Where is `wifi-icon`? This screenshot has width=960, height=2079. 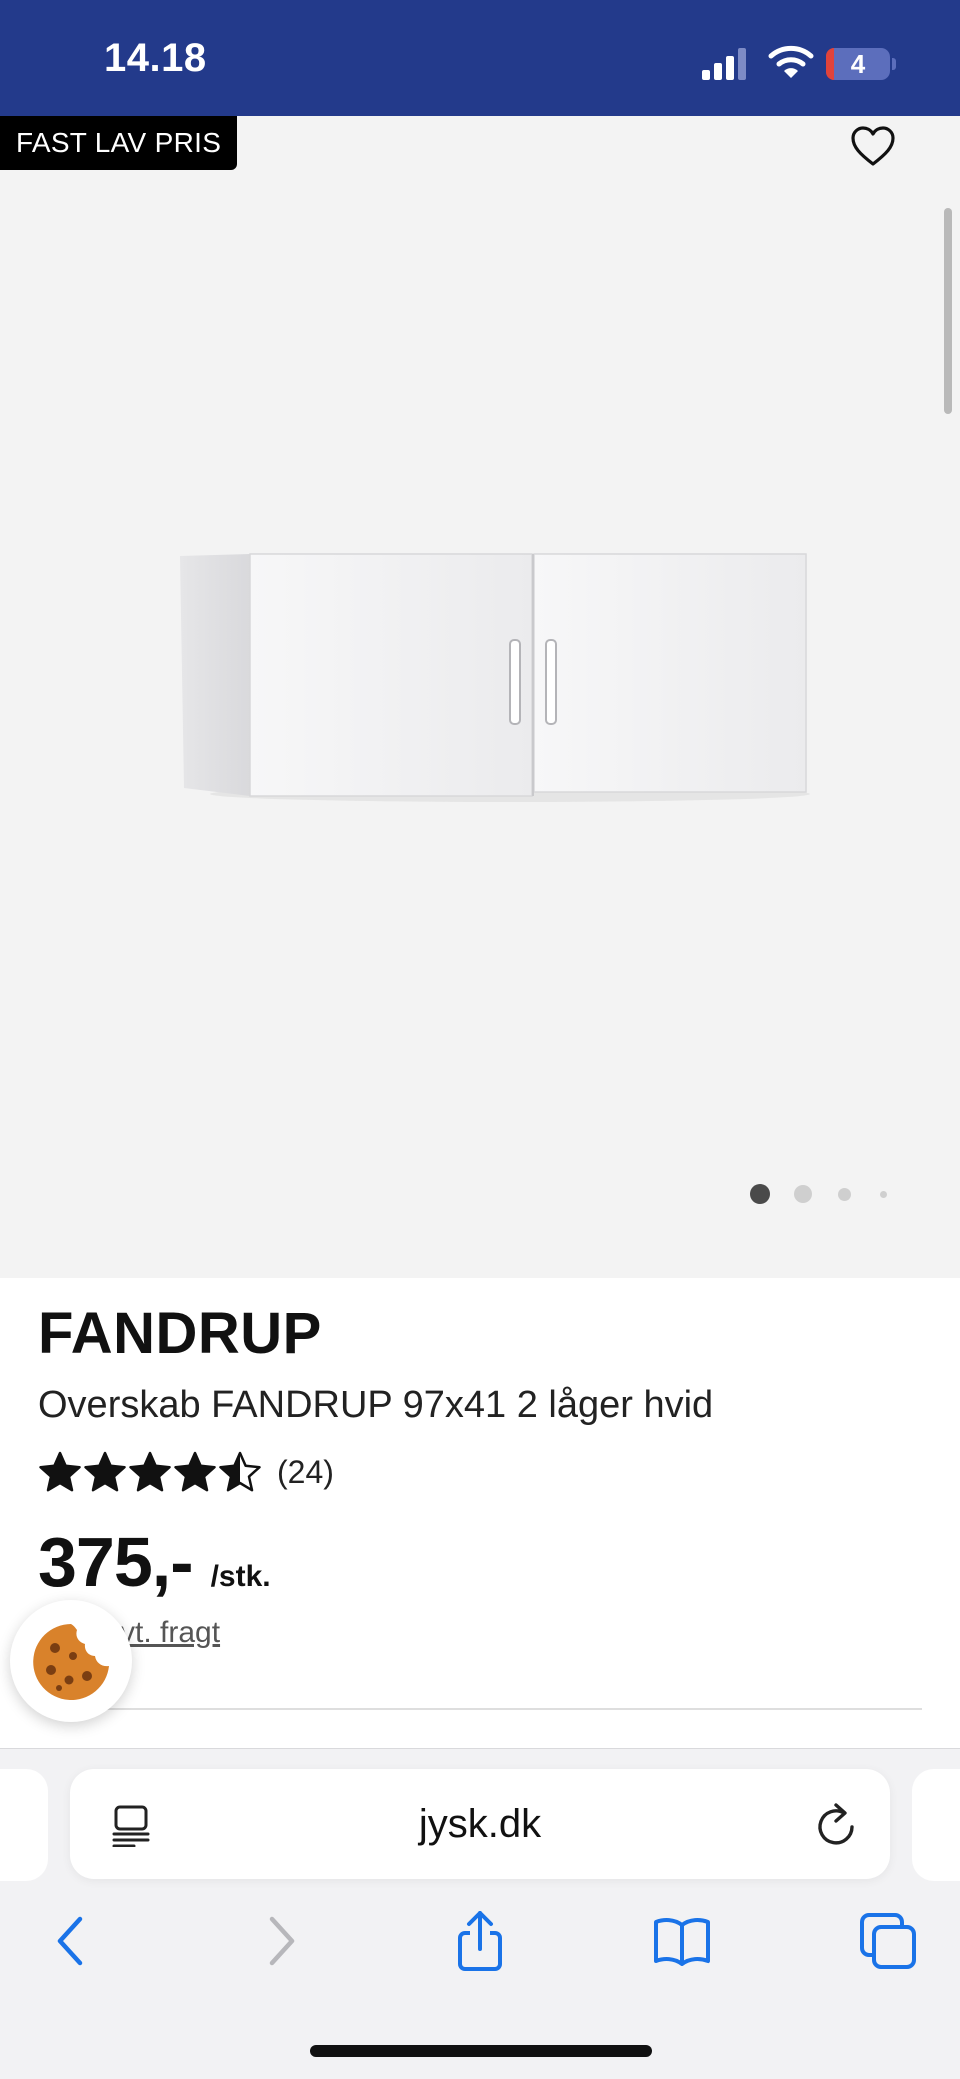
wifi-icon is located at coordinates (791, 61).